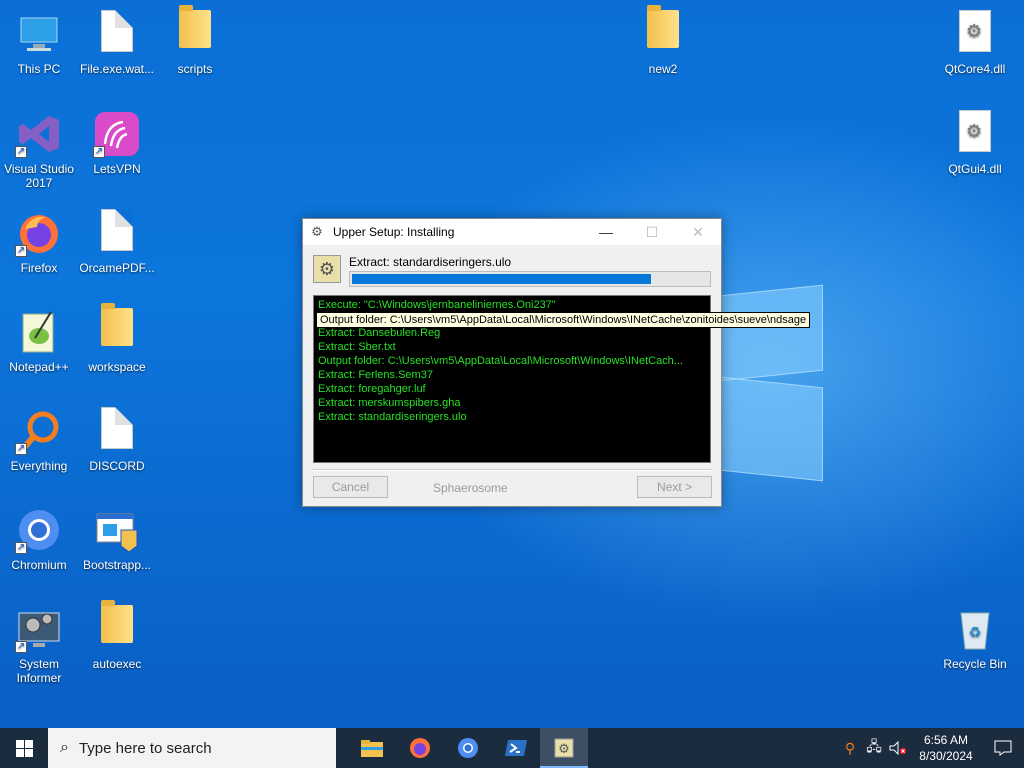 This screenshot has height=768, width=1024. What do you see at coordinates (975, 664) in the screenshot?
I see `desktop-icon-label: Recycle Bin` at bounding box center [975, 664].